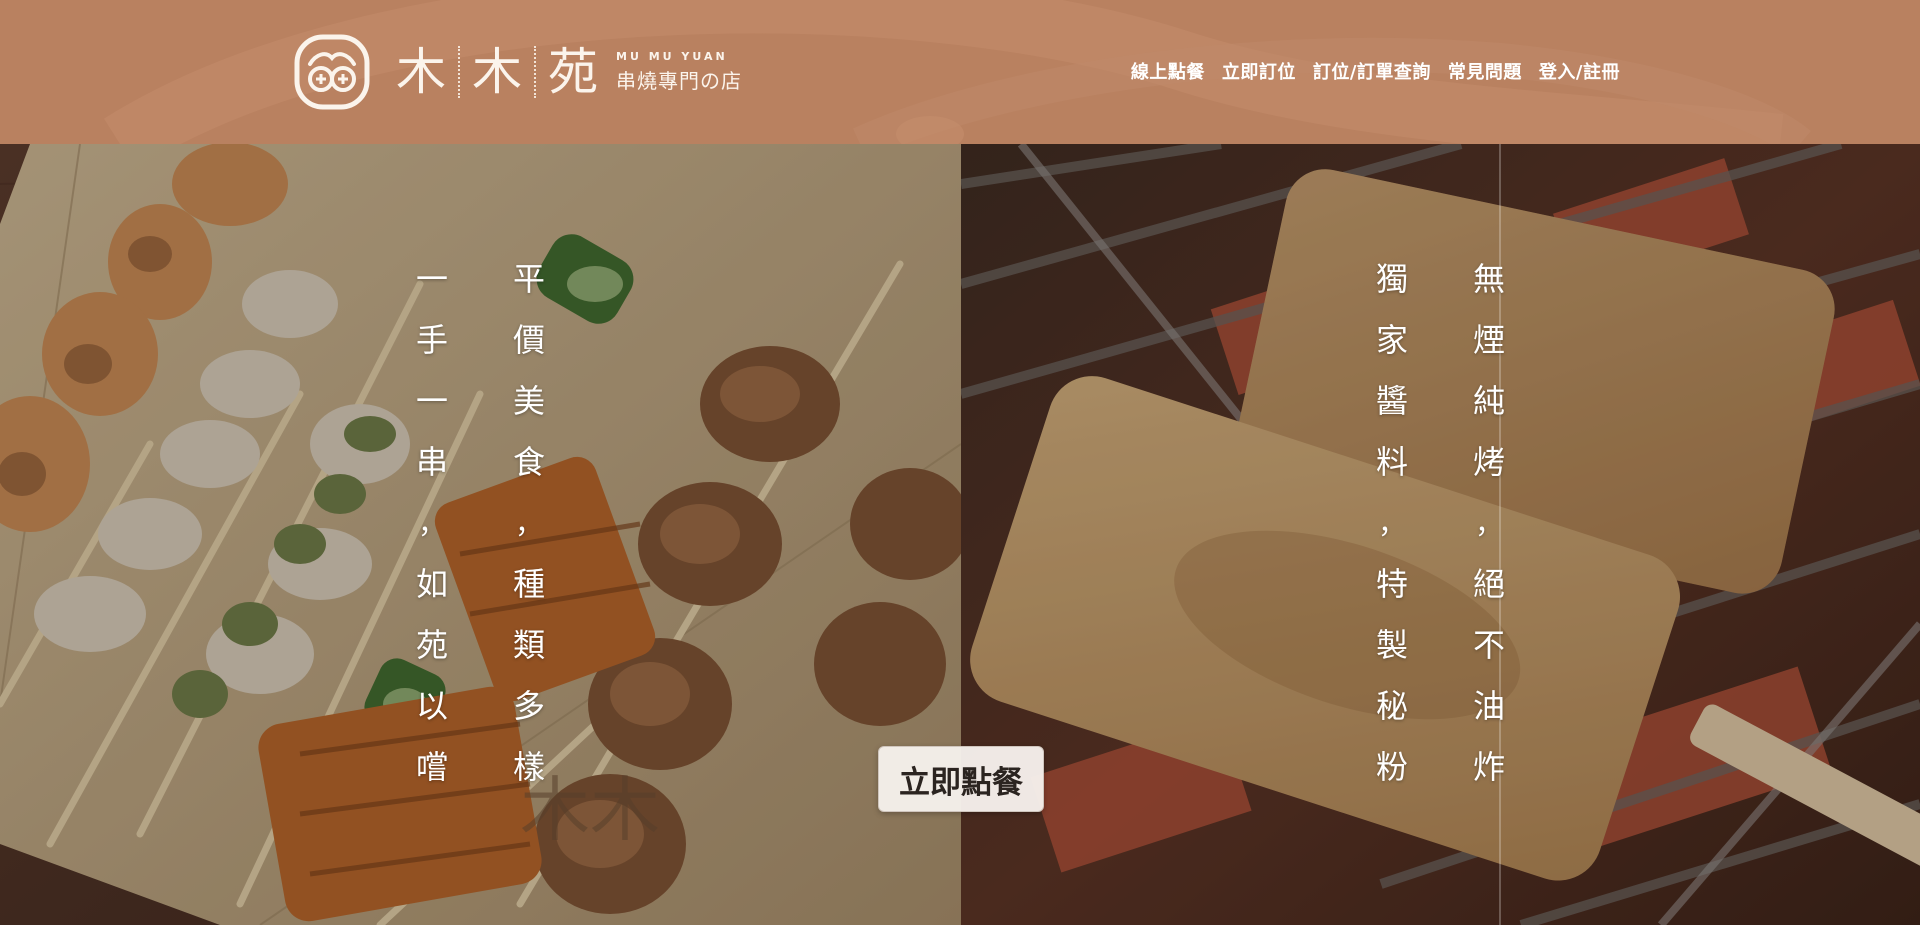  I want to click on slogan-char: 以, so click(431, 706).